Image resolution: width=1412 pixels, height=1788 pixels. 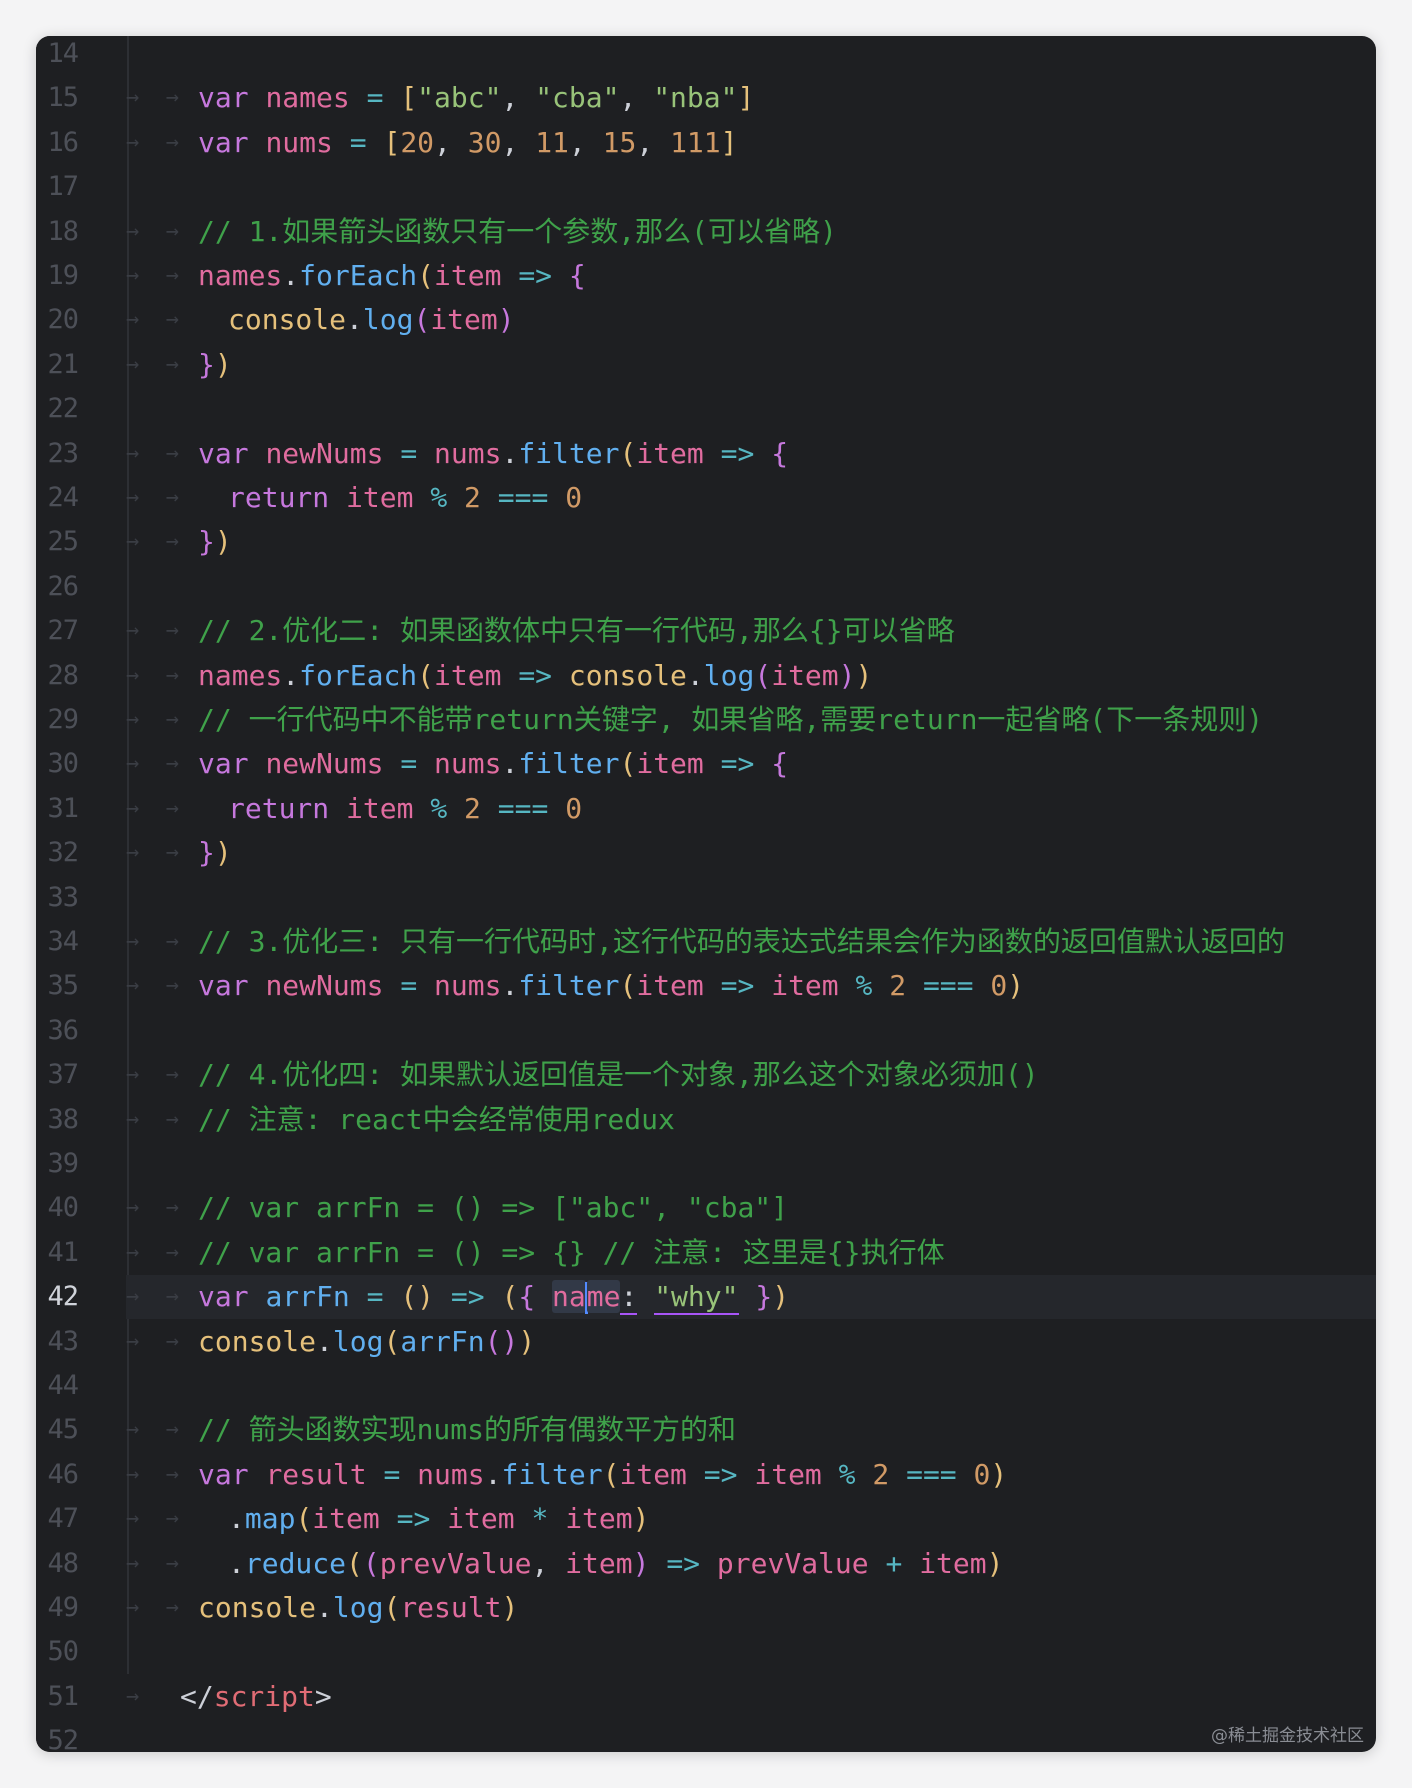 I want to click on code-line-47: 47 → → .map(item => item * item), so click(x=706, y=1519).